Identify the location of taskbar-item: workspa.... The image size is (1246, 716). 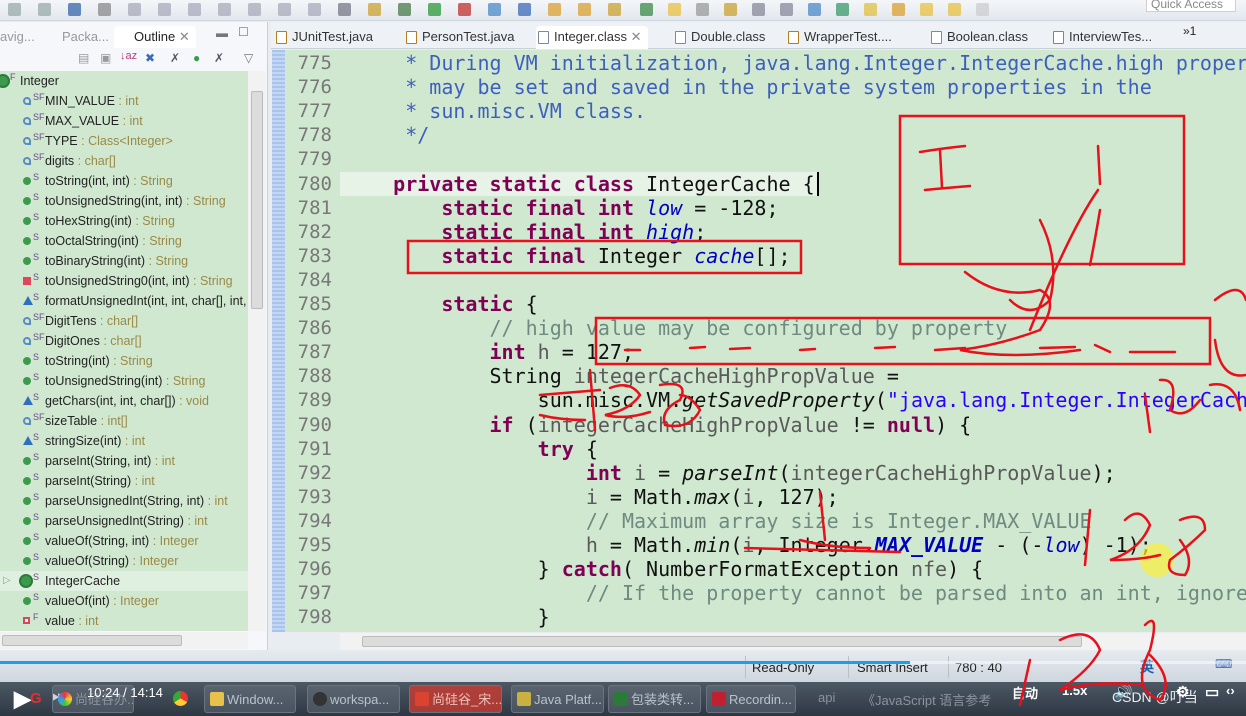
(353, 699).